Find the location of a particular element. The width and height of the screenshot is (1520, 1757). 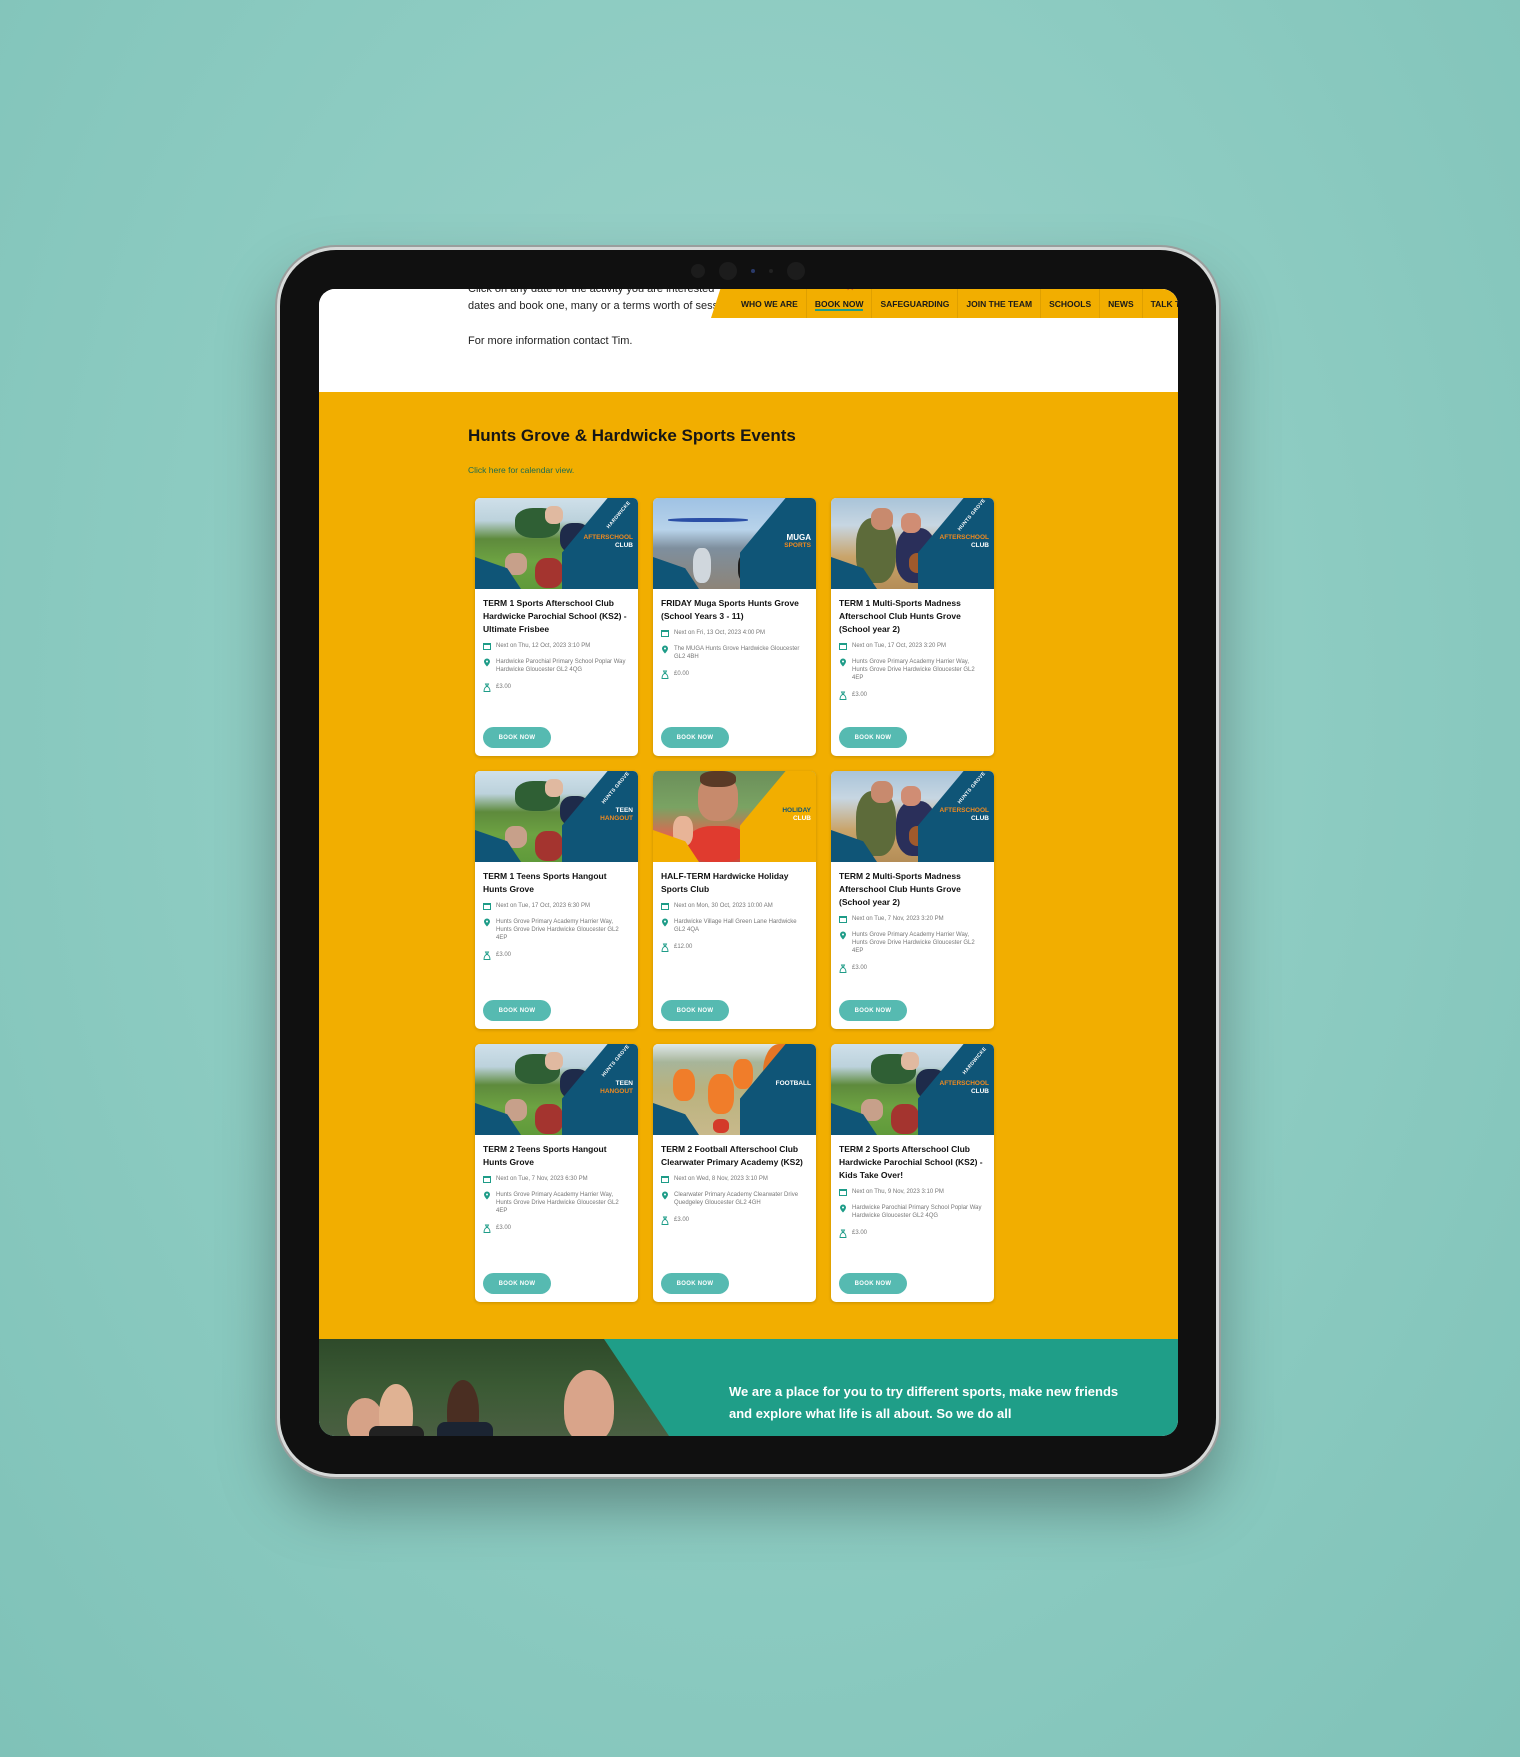

event-price-row: £3.00 is located at coordinates (556, 1229).